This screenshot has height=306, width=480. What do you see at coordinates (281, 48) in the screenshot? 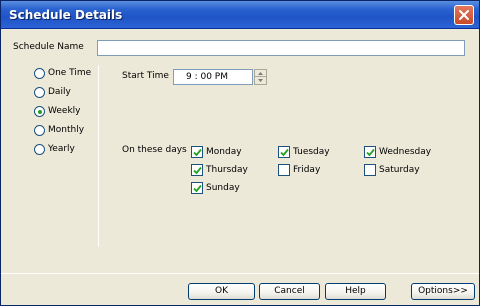
I see `schedule-name-input` at bounding box center [281, 48].